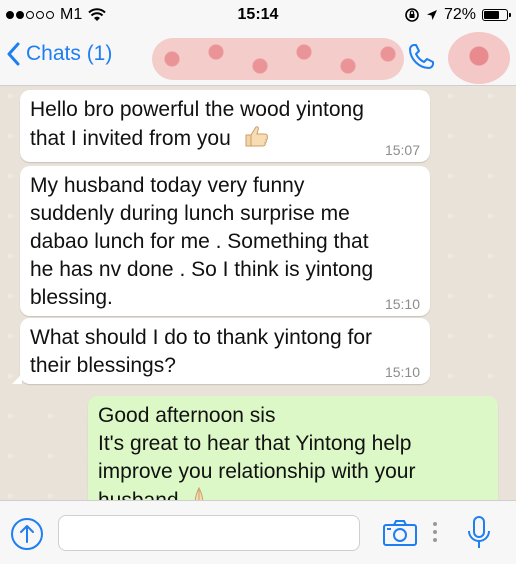 The height and width of the screenshot is (564, 516). Describe the element at coordinates (209, 533) in the screenshot. I see `message-input` at that location.